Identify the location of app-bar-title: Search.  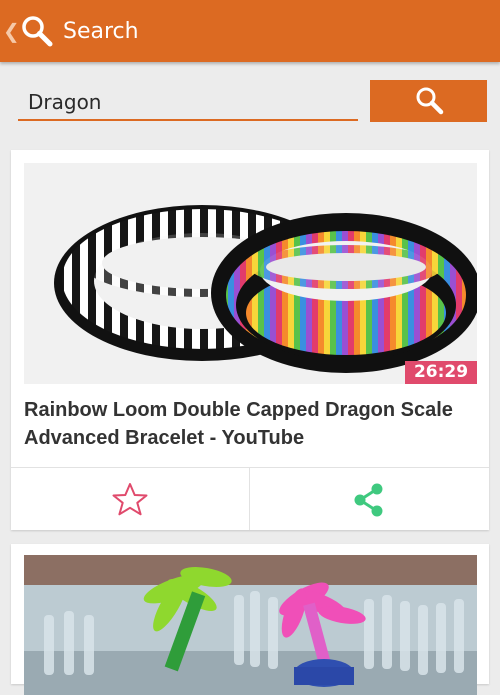
(101, 31).